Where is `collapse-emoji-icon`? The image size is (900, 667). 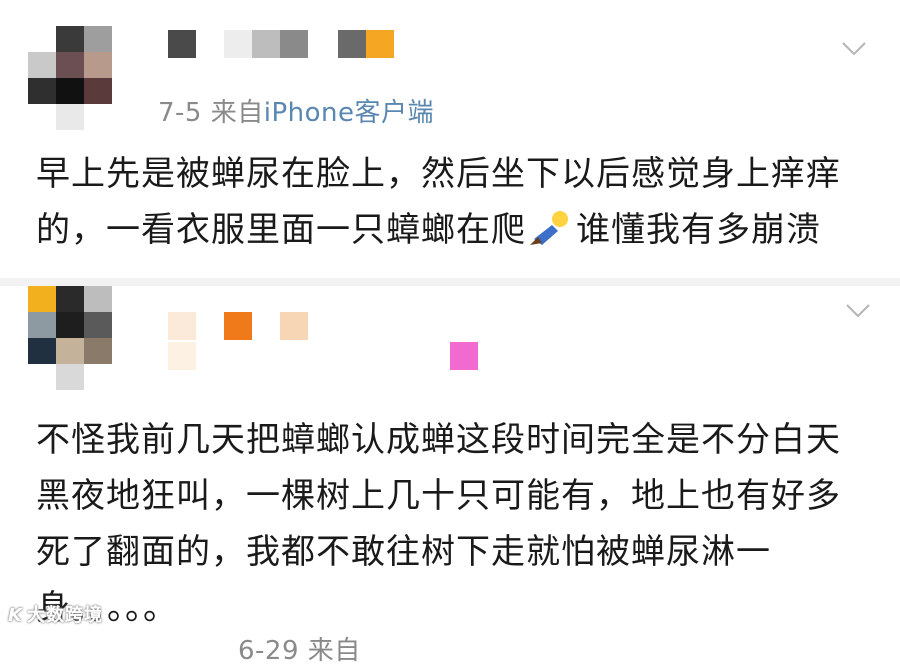 collapse-emoji-icon is located at coordinates (549, 228).